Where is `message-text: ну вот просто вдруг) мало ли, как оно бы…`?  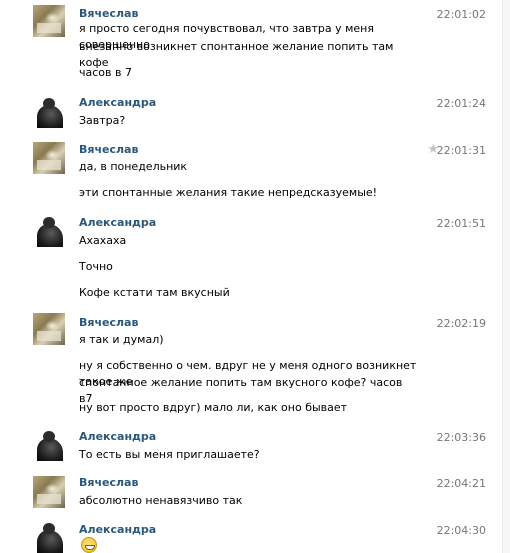
message-text: ну вот просто вдруг) мало ли, как оно бы… is located at coordinates (213, 407).